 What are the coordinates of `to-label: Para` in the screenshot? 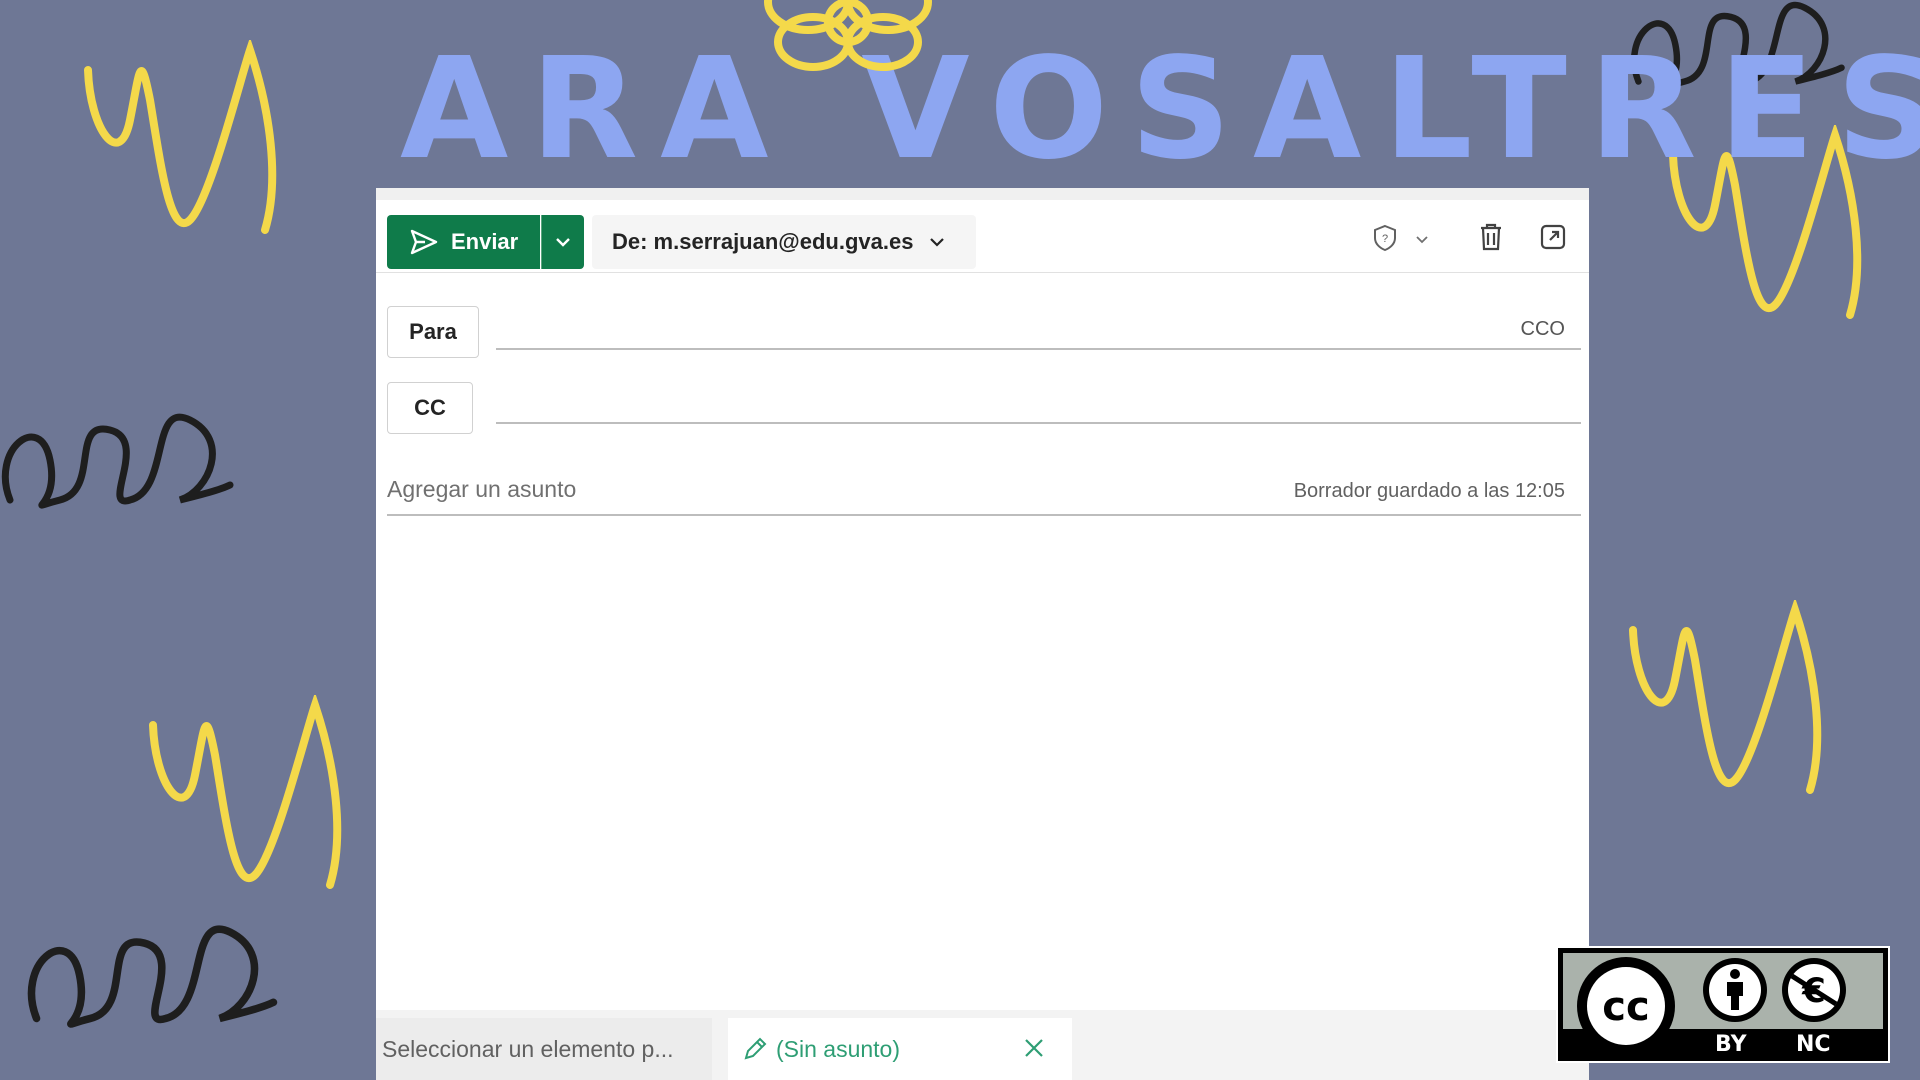 It's located at (433, 331).